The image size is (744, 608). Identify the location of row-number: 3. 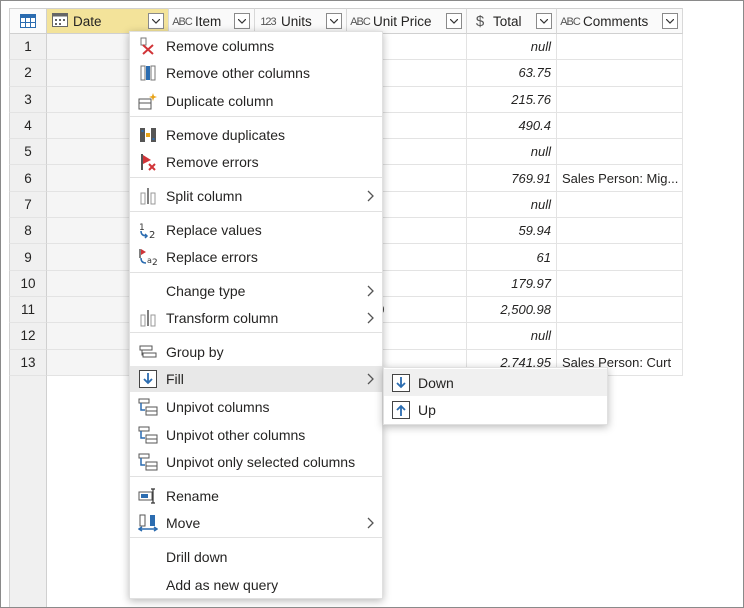
(28, 99).